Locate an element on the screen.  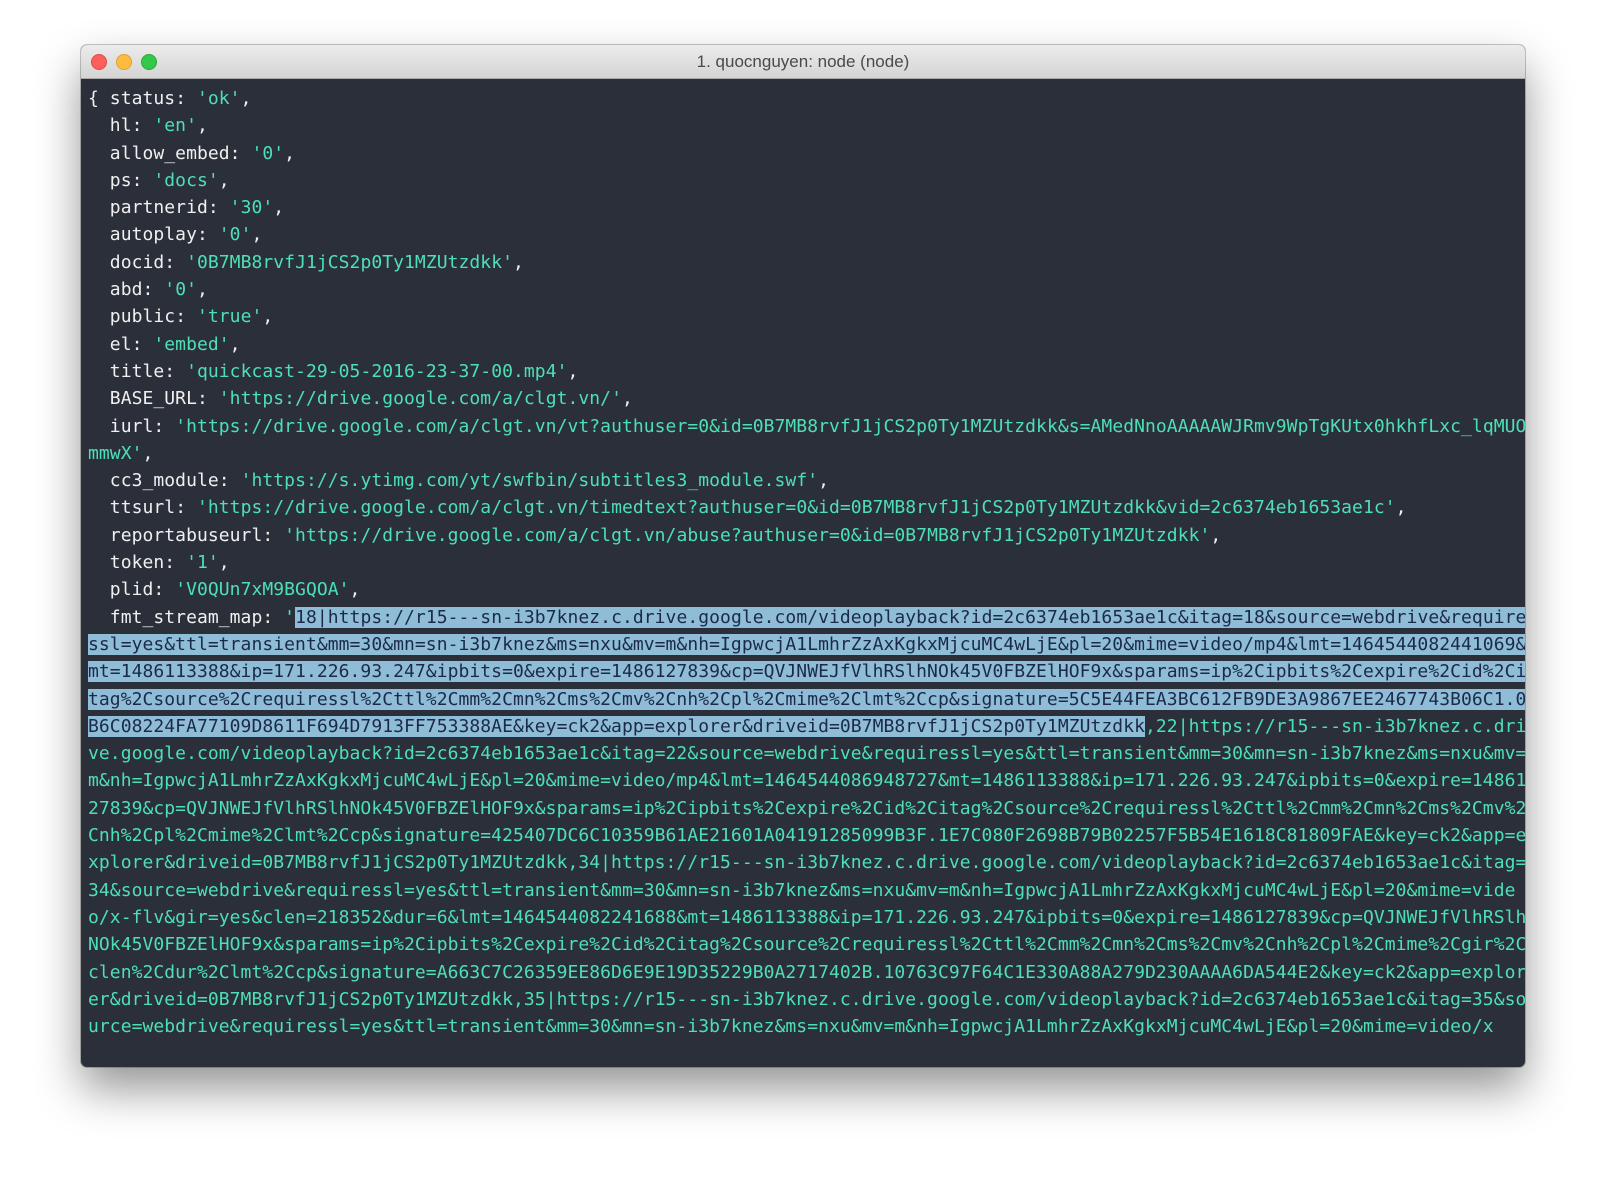
terminal-line: plid: 'V0QUn7xM9BGQOA', is located at coordinates (235, 590).